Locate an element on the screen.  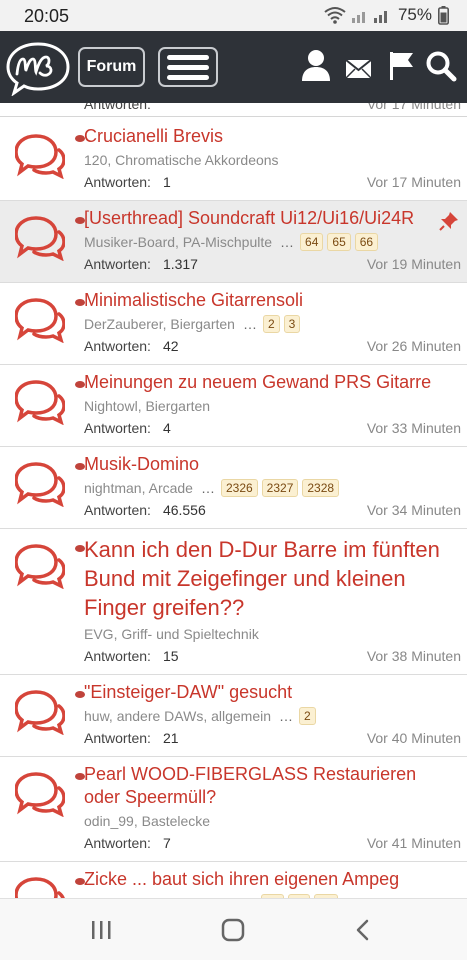
page-link: 64 is located at coordinates (312, 242).